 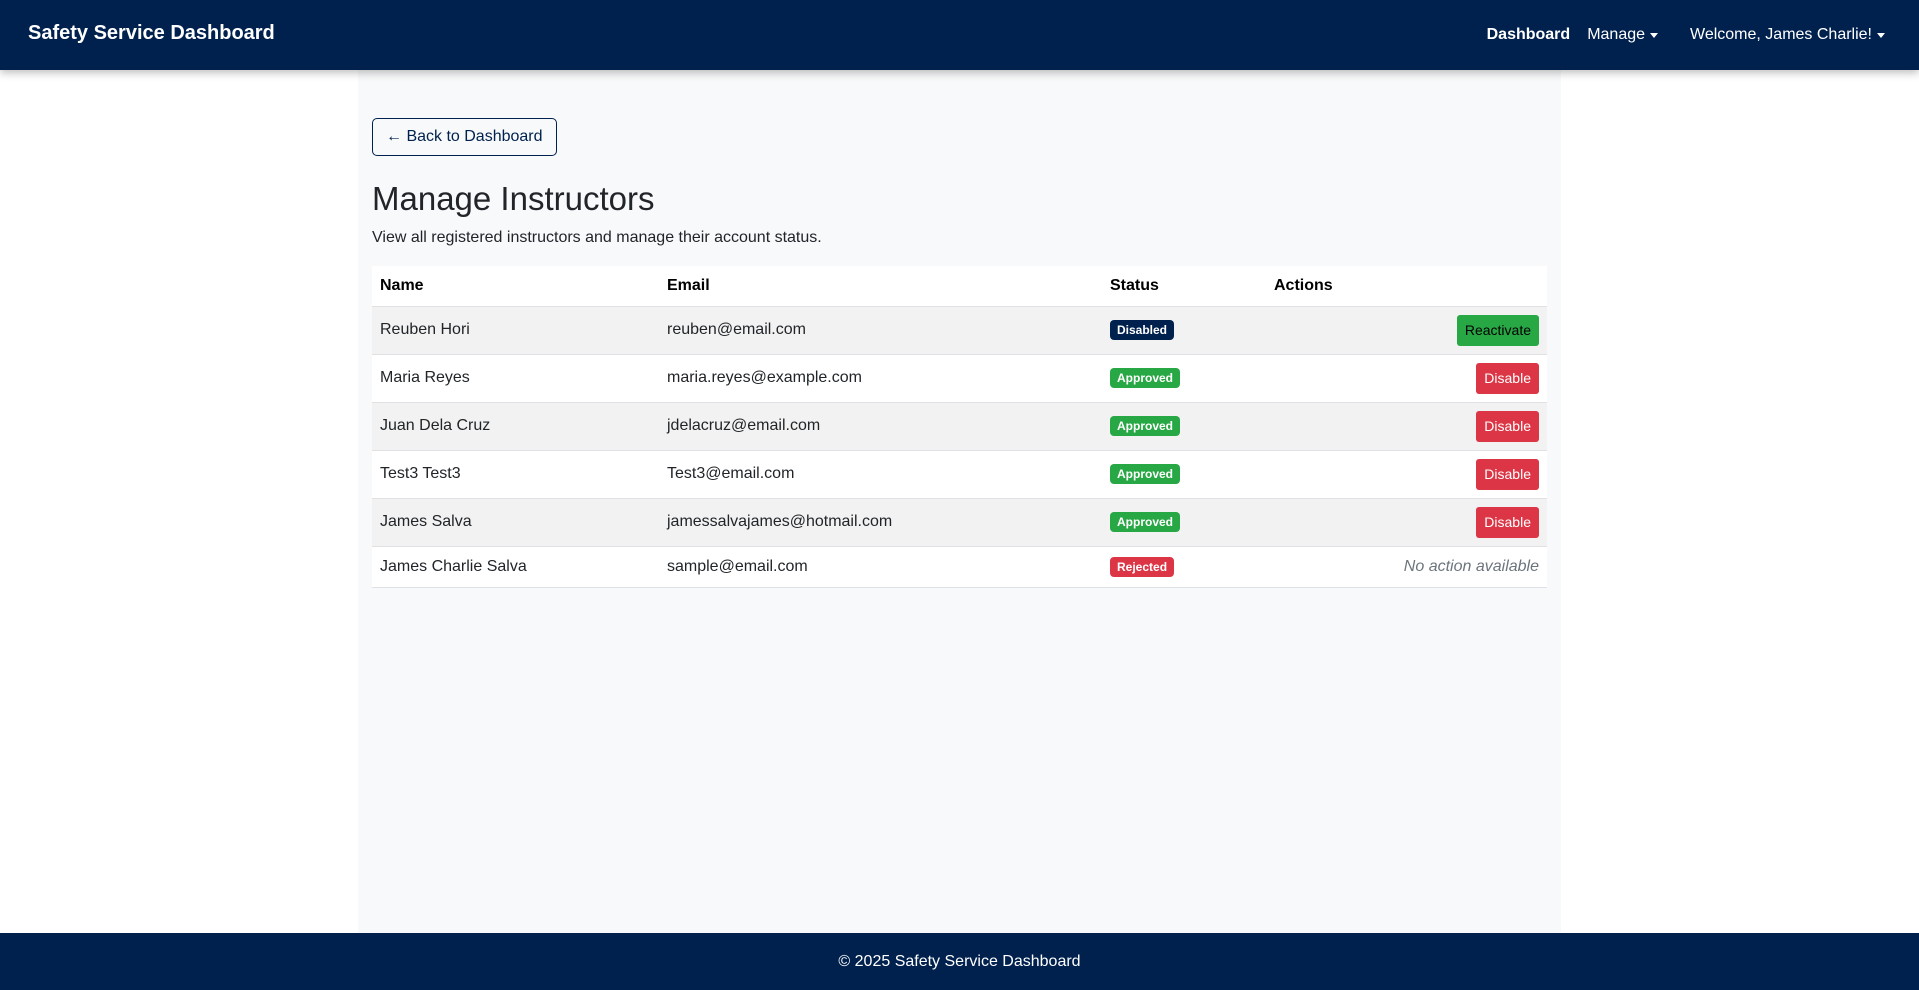 I want to click on cell-email: jdelacruz@email.com, so click(x=880, y=426).